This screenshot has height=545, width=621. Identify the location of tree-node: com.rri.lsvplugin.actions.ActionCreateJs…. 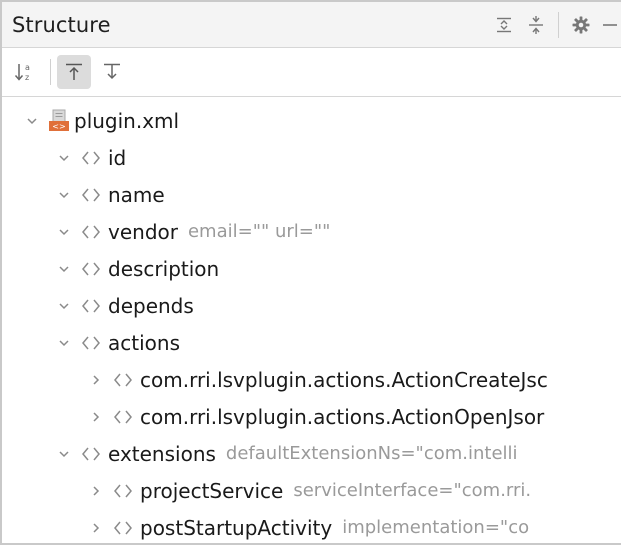
(311, 379).